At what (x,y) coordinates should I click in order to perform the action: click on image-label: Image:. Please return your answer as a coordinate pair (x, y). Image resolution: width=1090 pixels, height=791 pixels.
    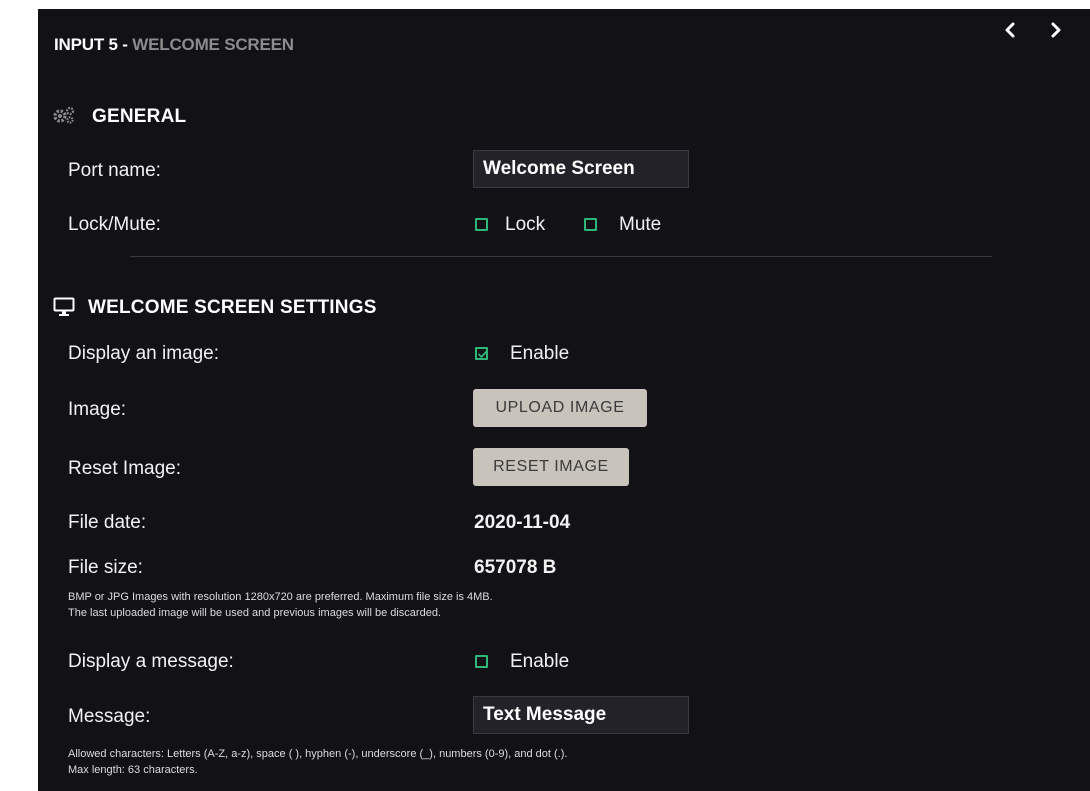
    Looking at the image, I should click on (97, 409).